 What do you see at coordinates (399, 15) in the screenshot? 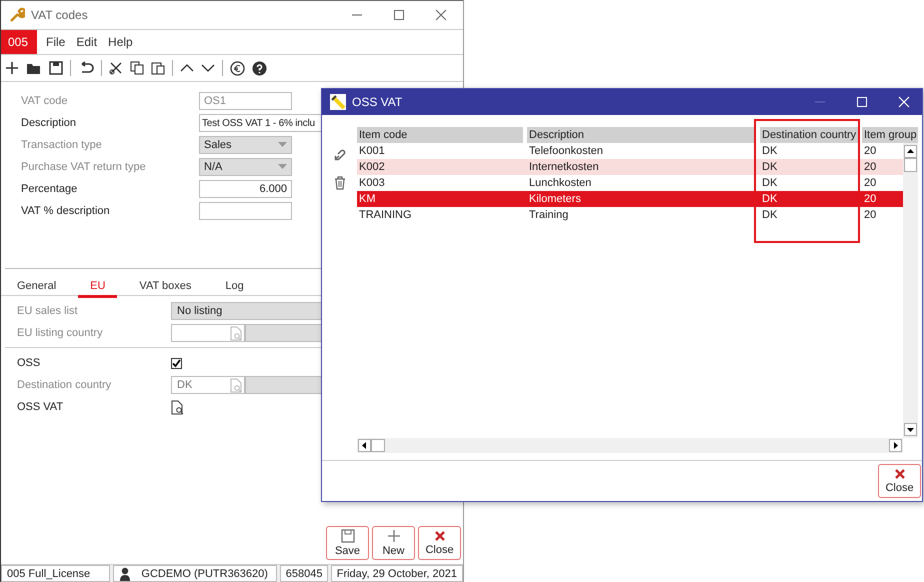
I see `maximize-icon` at bounding box center [399, 15].